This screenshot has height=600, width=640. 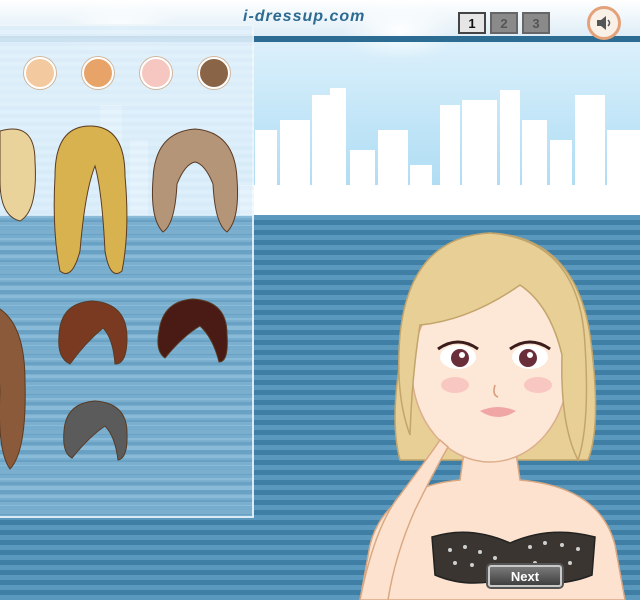 I want to click on sound-toggle-button, so click(x=604, y=23).